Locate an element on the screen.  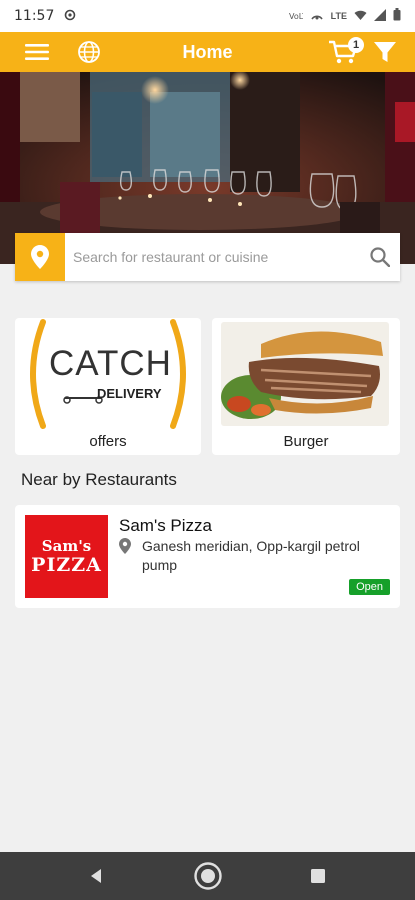
hamburger-menu-icon is located at coordinates (37, 52).